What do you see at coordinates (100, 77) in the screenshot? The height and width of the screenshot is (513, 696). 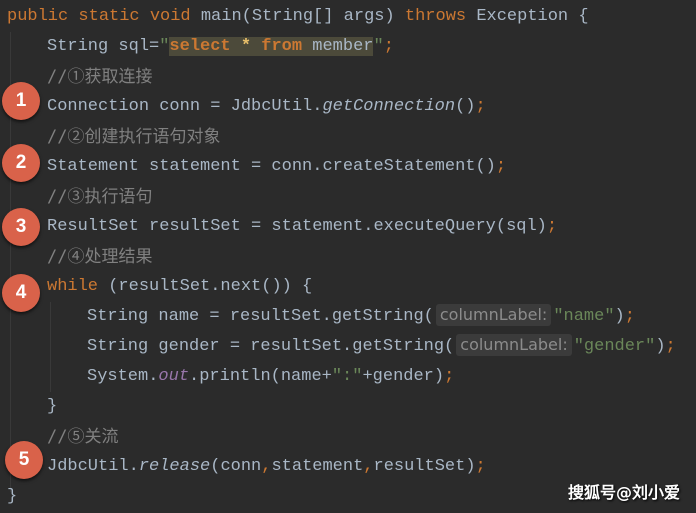 I see `comment-line: //①获取连接` at bounding box center [100, 77].